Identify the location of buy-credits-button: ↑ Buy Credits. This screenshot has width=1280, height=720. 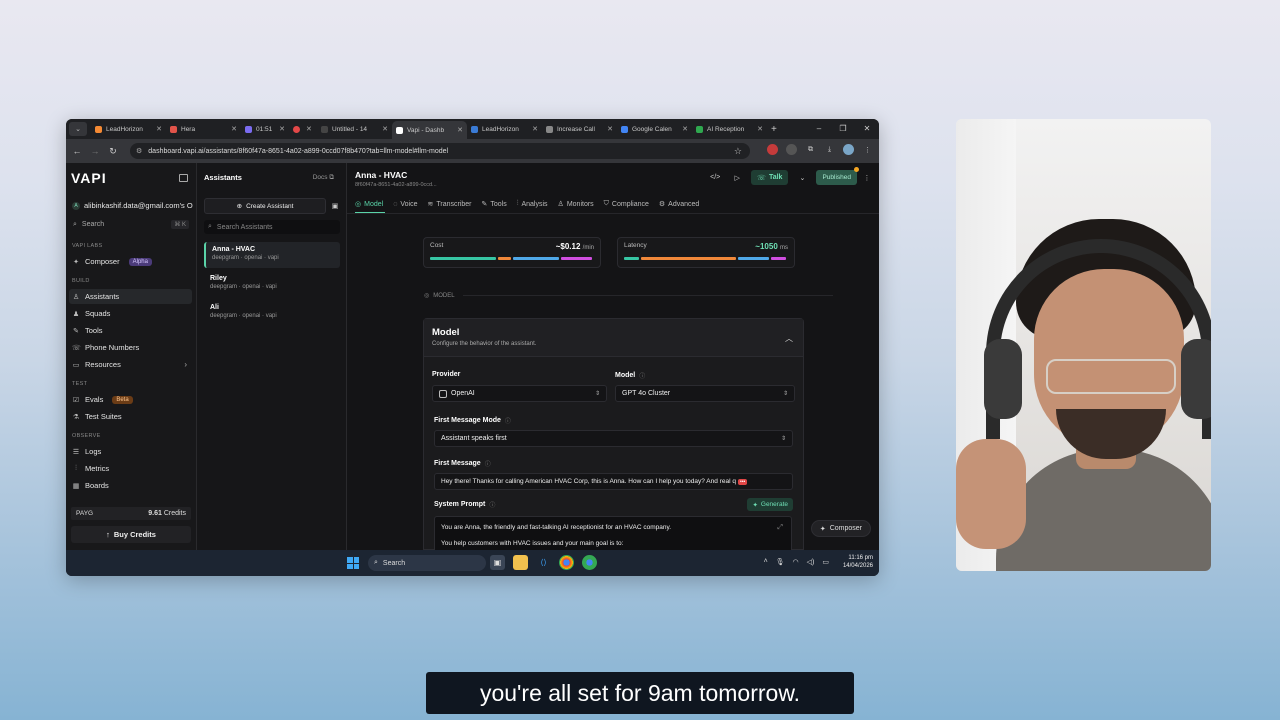
(131, 534).